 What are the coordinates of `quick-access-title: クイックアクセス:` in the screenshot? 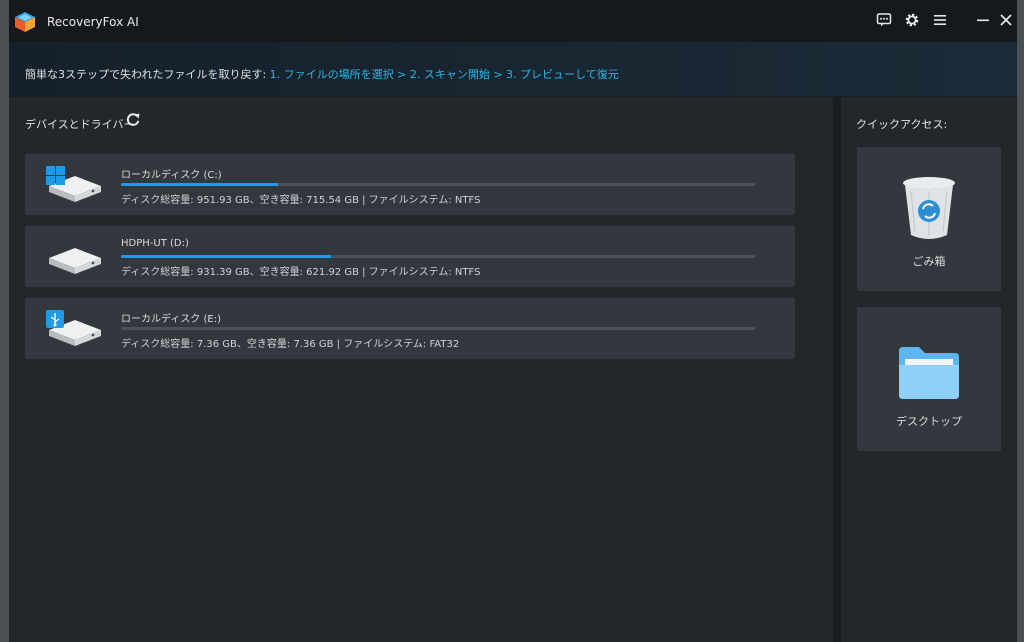 It's located at (902, 124).